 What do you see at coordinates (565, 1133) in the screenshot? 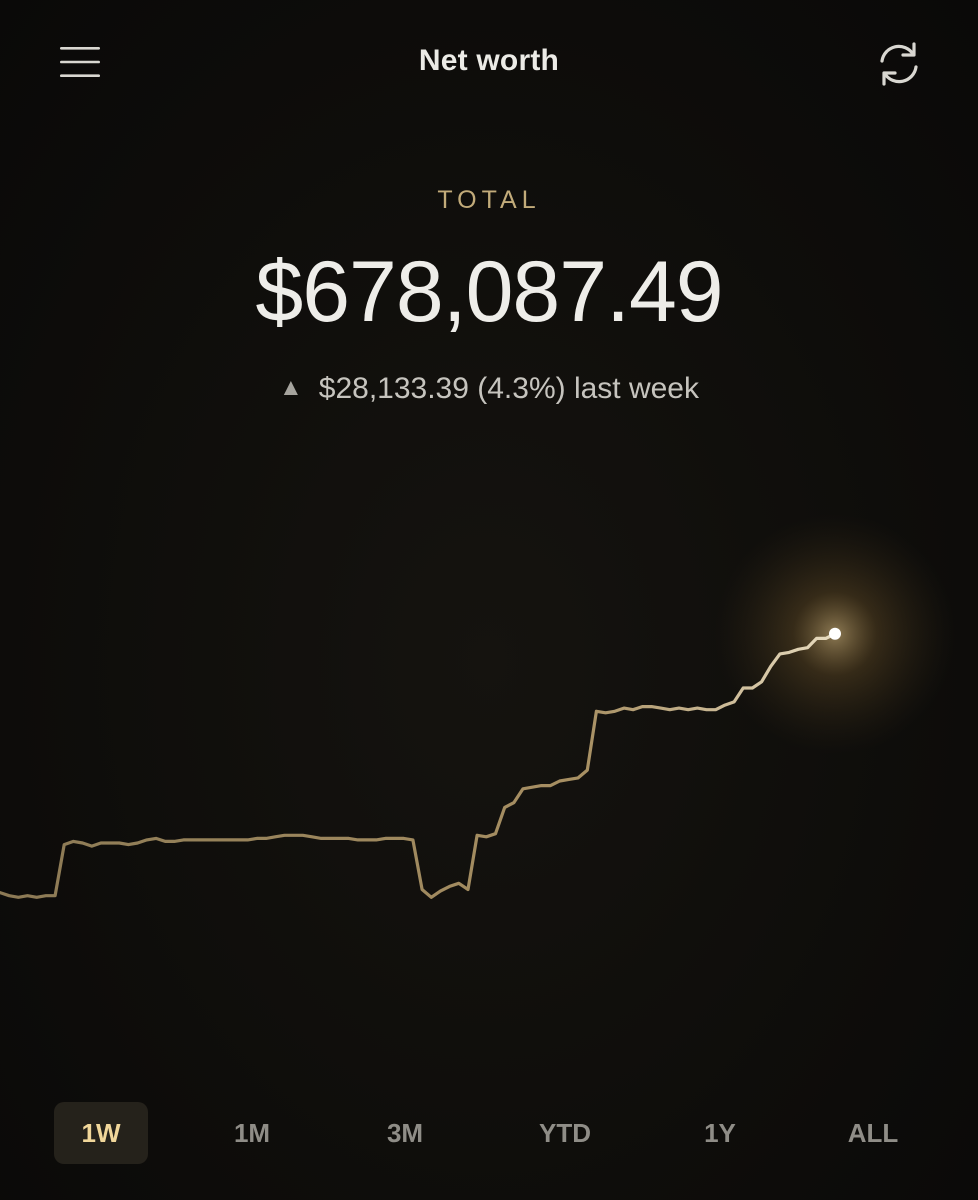
I see `range-button-ytd: YTD` at bounding box center [565, 1133].